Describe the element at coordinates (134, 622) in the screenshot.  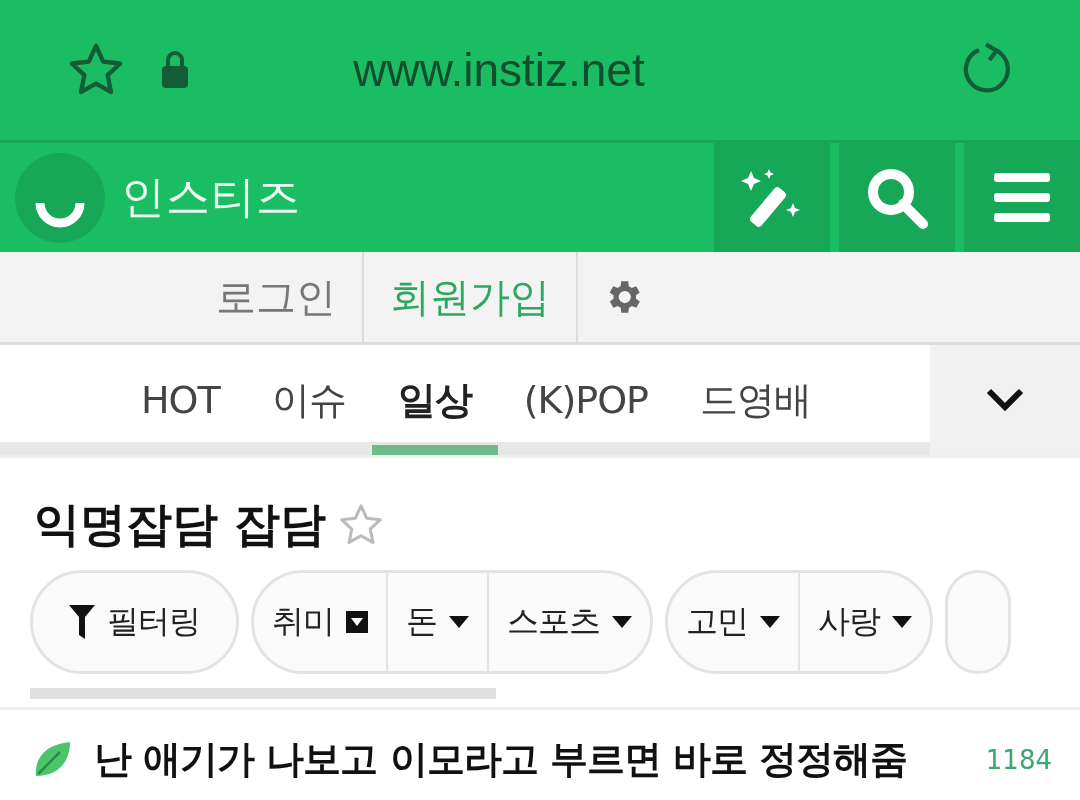
I see `filter-chip: 필터링` at that location.